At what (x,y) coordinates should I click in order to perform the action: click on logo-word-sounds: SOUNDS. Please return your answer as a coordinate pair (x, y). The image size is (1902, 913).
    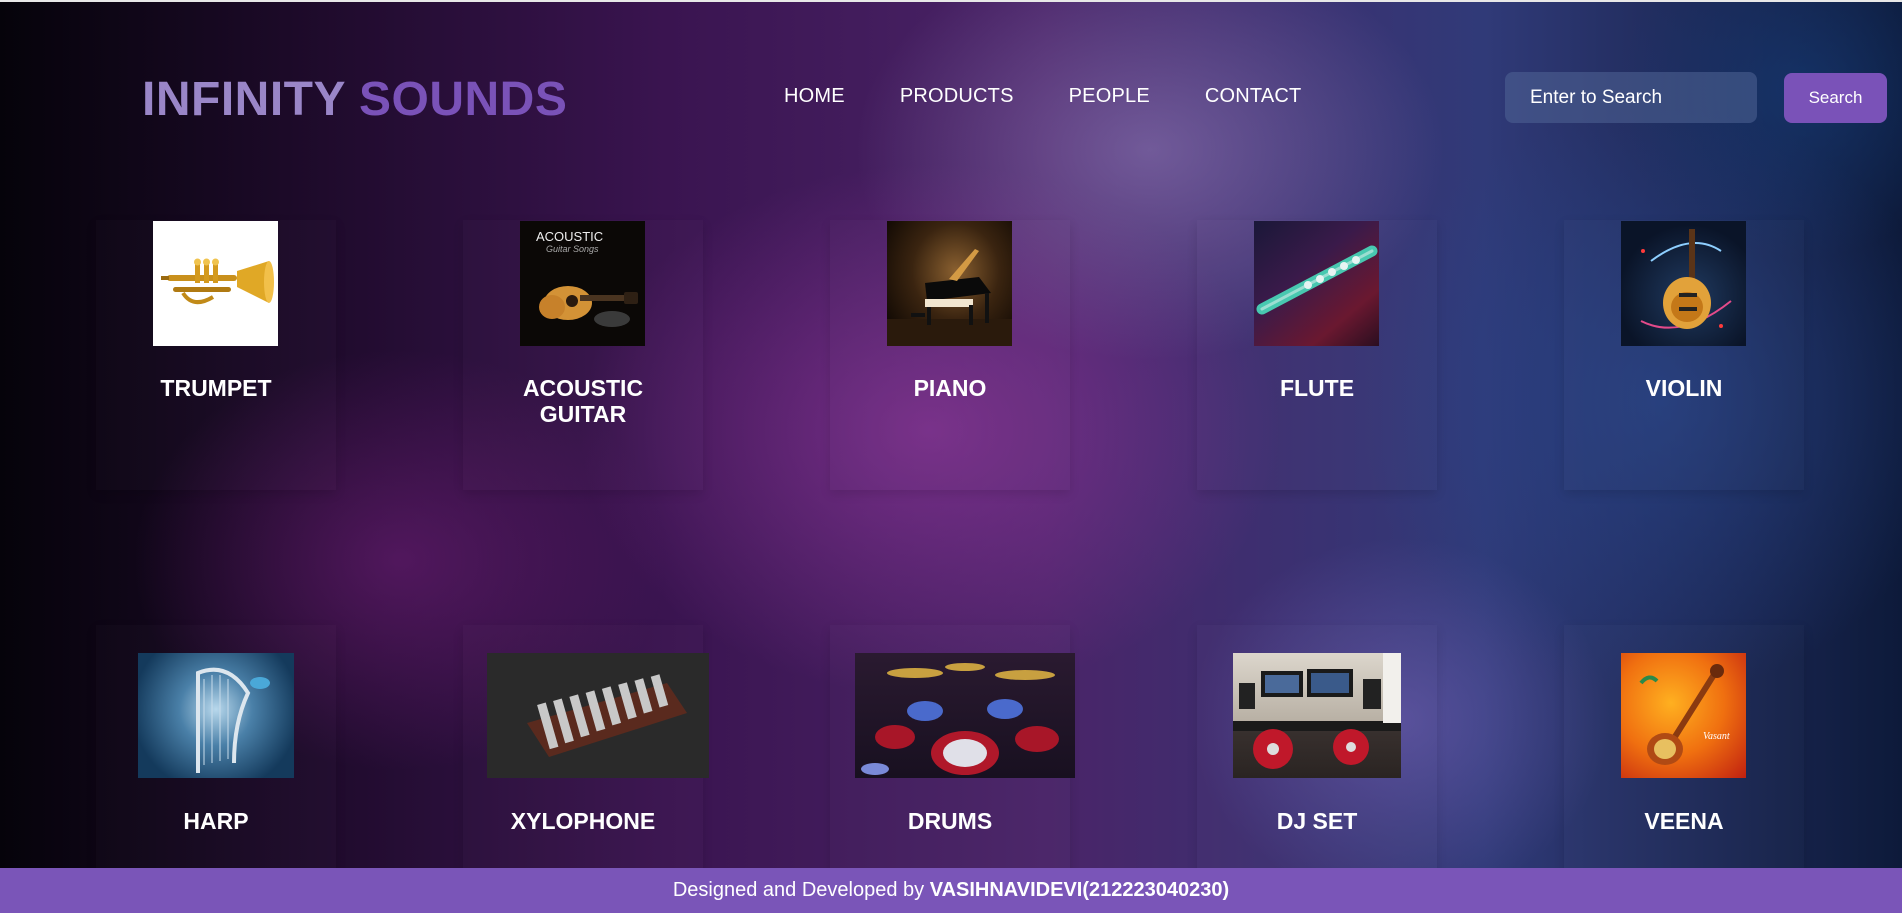
    Looking at the image, I should click on (463, 99).